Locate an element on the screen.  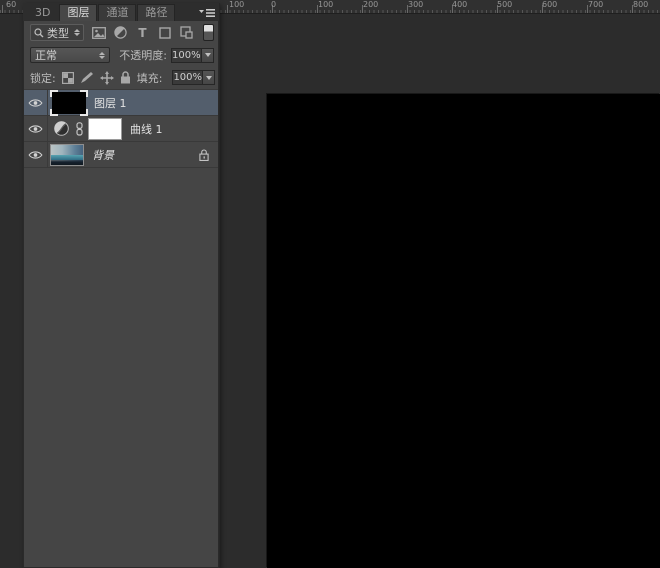
layer-row-curves1: 曲线 1 is located at coordinates (121, 129).